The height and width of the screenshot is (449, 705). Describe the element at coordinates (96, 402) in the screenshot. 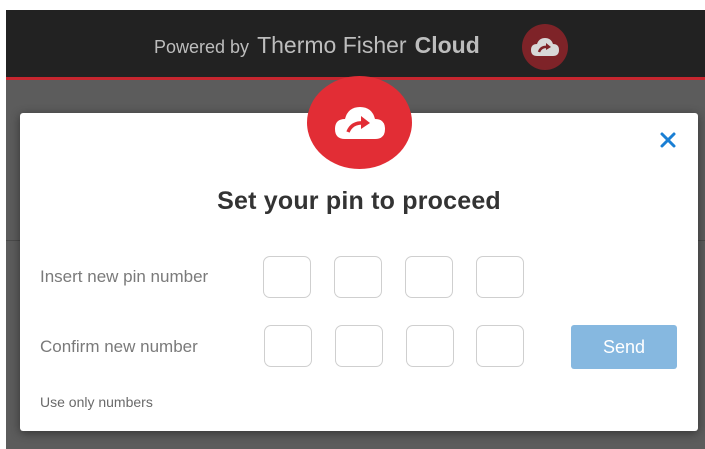

I see `hint-text: Use only numbers` at that location.